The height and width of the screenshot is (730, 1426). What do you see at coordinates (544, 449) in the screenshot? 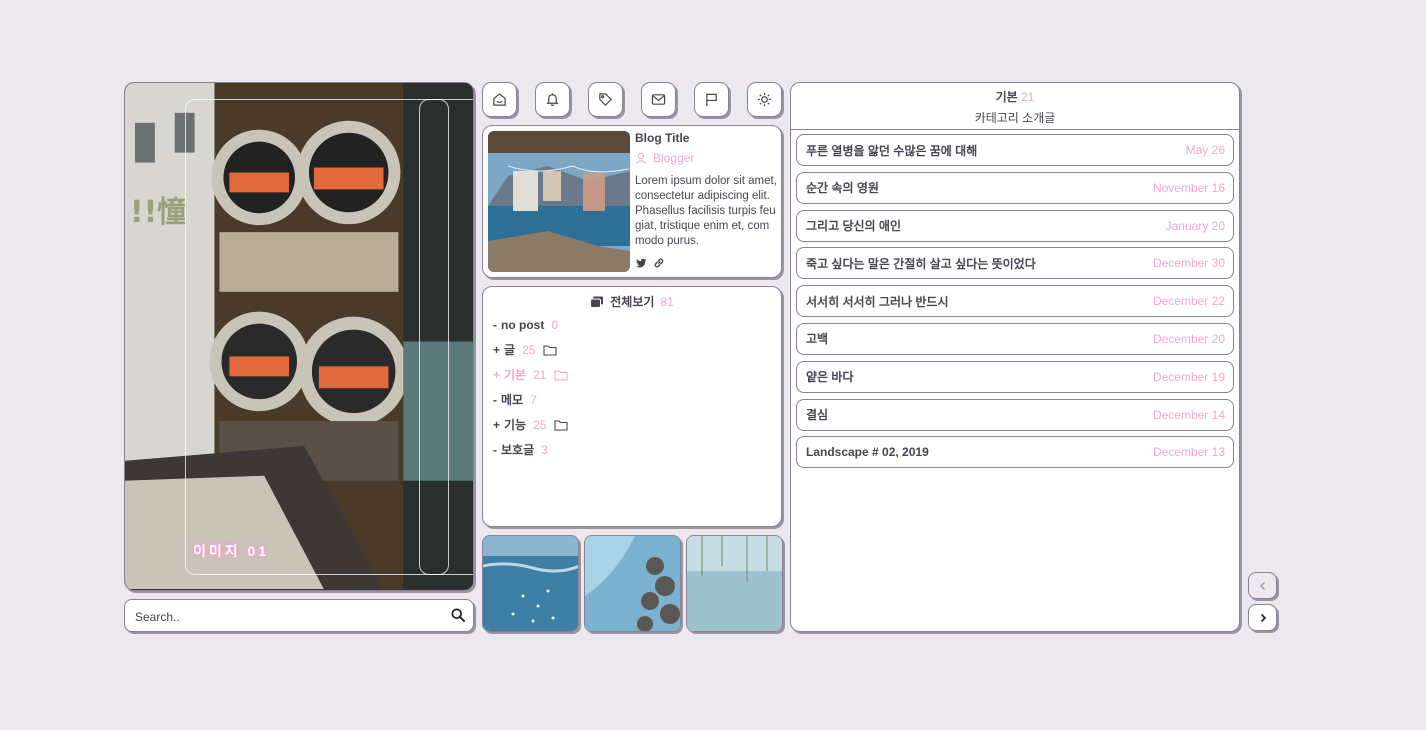
I see `category-item-count: 3` at bounding box center [544, 449].